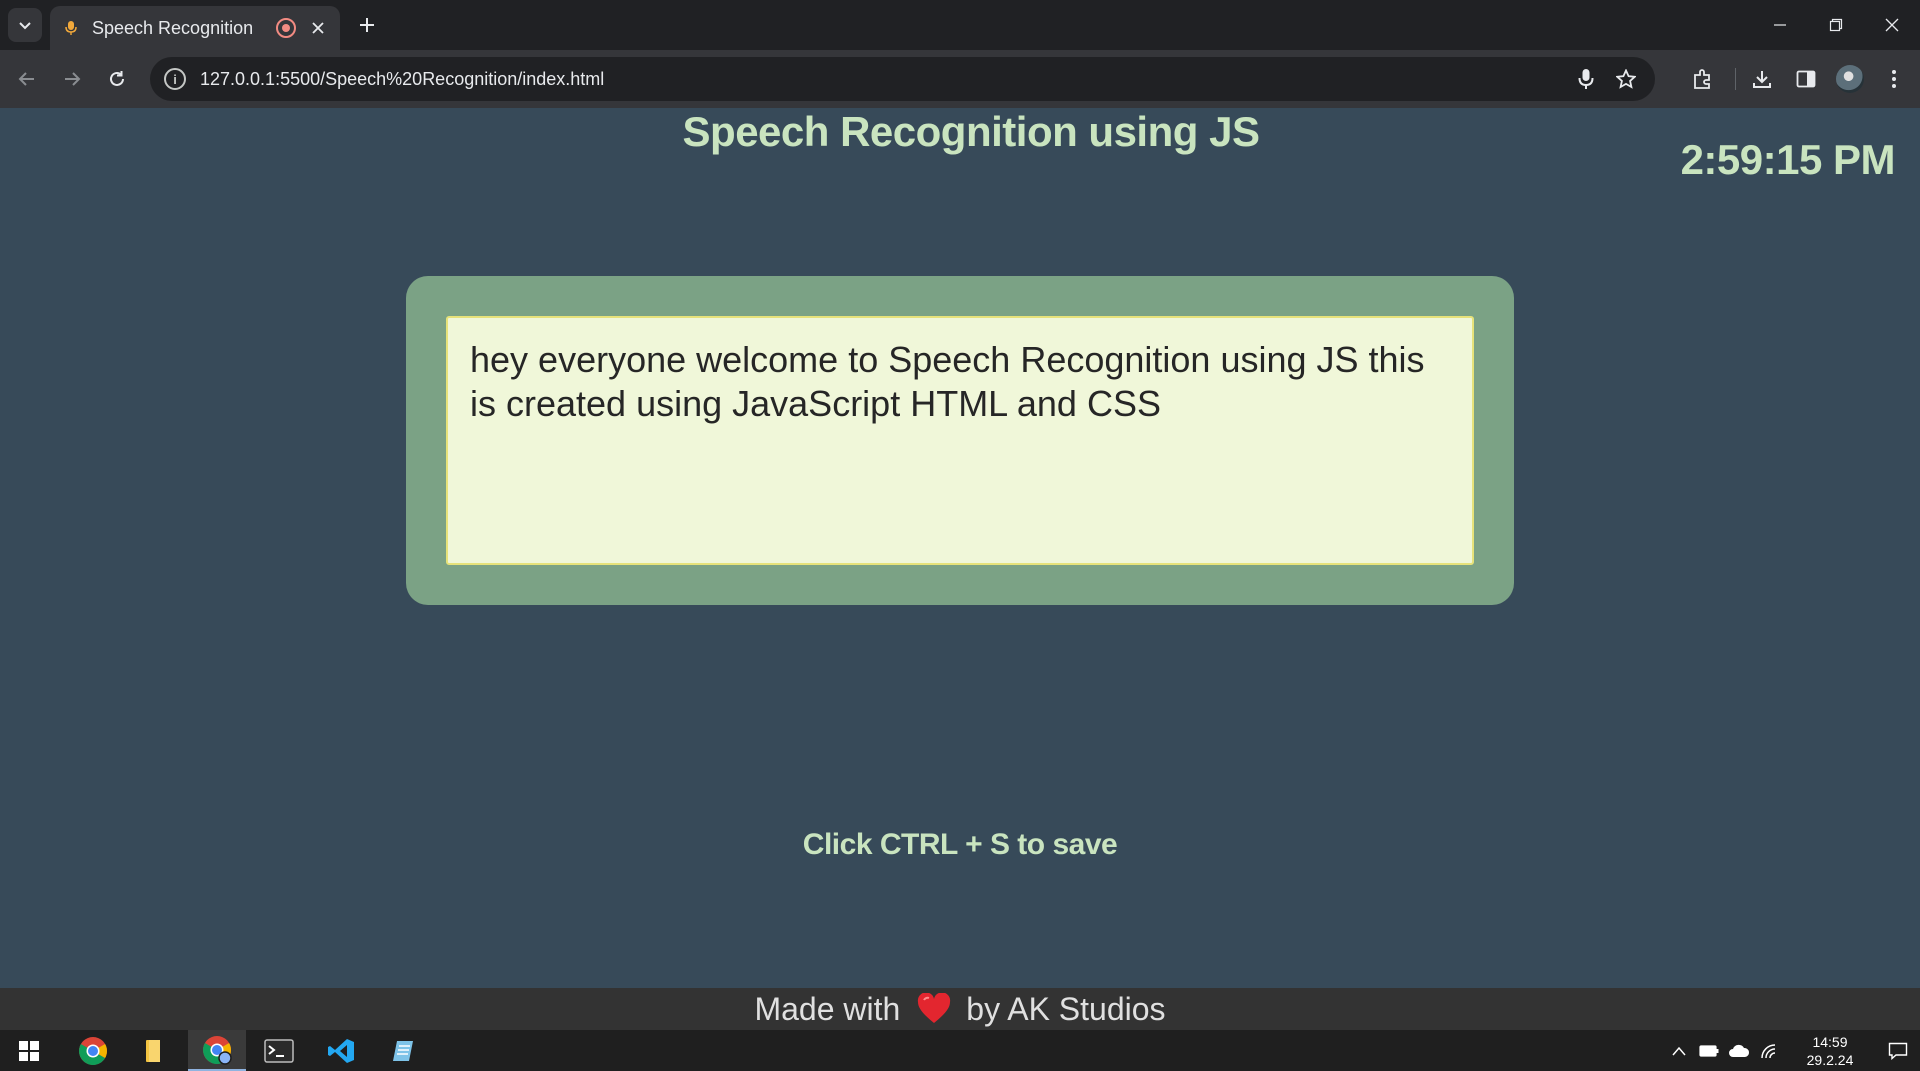 The image size is (1920, 1071). I want to click on notepad-icon, so click(403, 1050).